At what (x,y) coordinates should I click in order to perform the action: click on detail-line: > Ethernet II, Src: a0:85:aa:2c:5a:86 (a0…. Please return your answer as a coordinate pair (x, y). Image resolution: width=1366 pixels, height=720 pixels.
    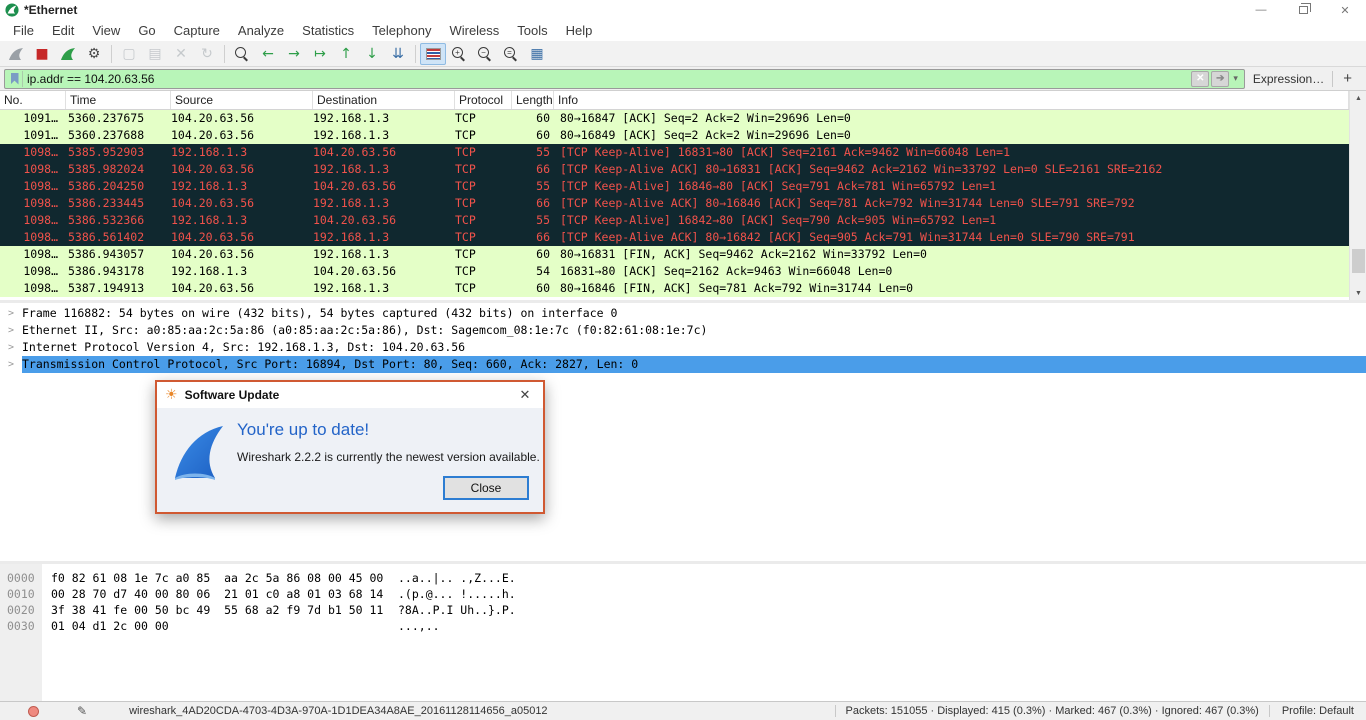
    Looking at the image, I should click on (683, 330).